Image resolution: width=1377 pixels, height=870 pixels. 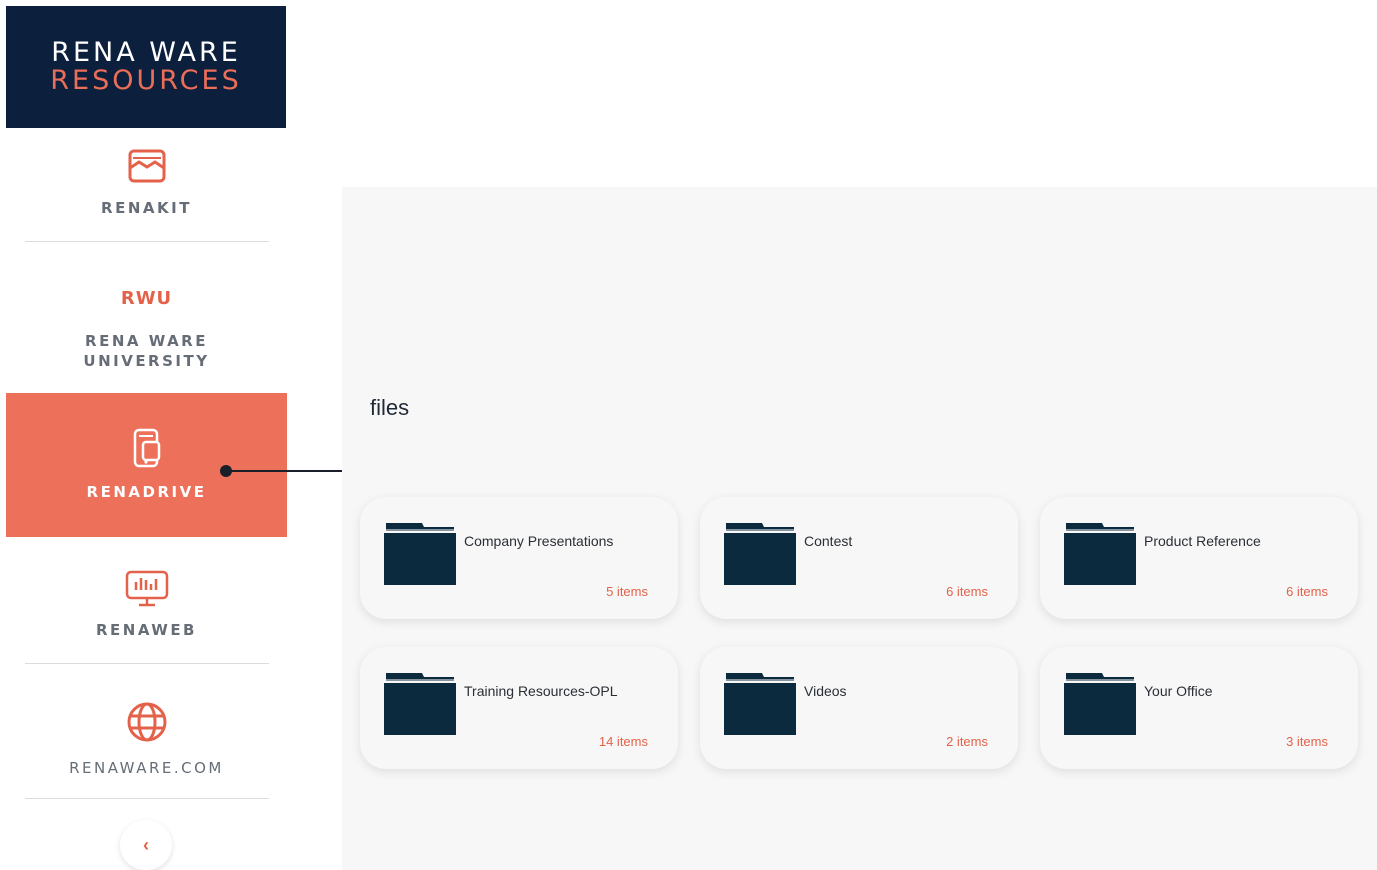 What do you see at coordinates (147, 722) in the screenshot?
I see `globe-icon` at bounding box center [147, 722].